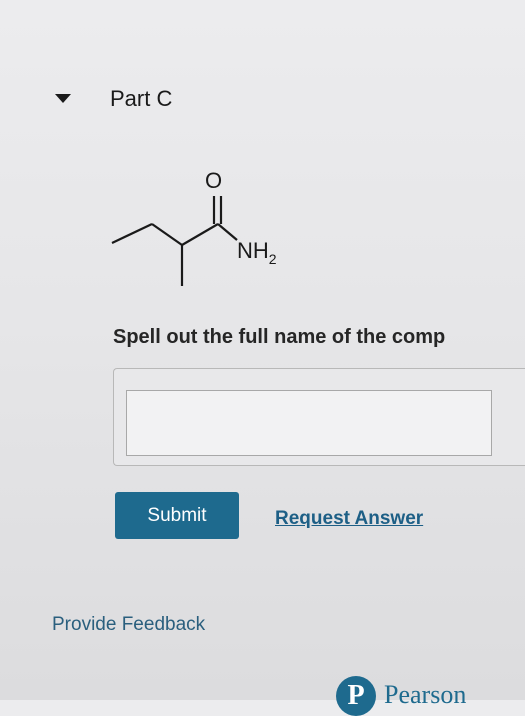 Image resolution: width=525 pixels, height=716 pixels. I want to click on amine-label: NH2, so click(257, 252).